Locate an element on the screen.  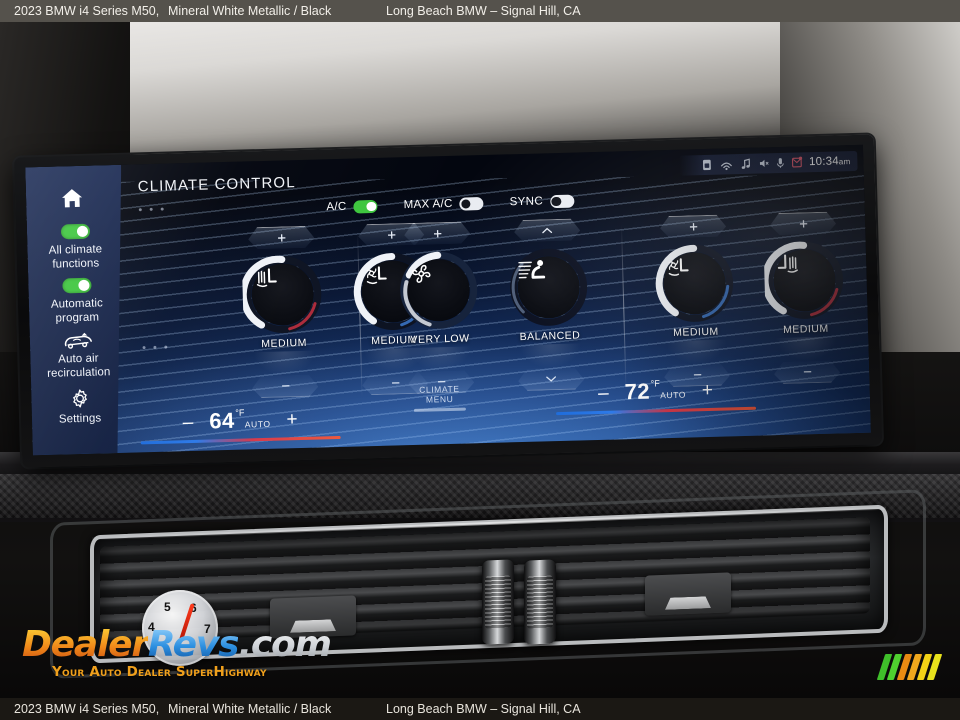
fan-speed-increase-button is located at coordinates (437, 233).